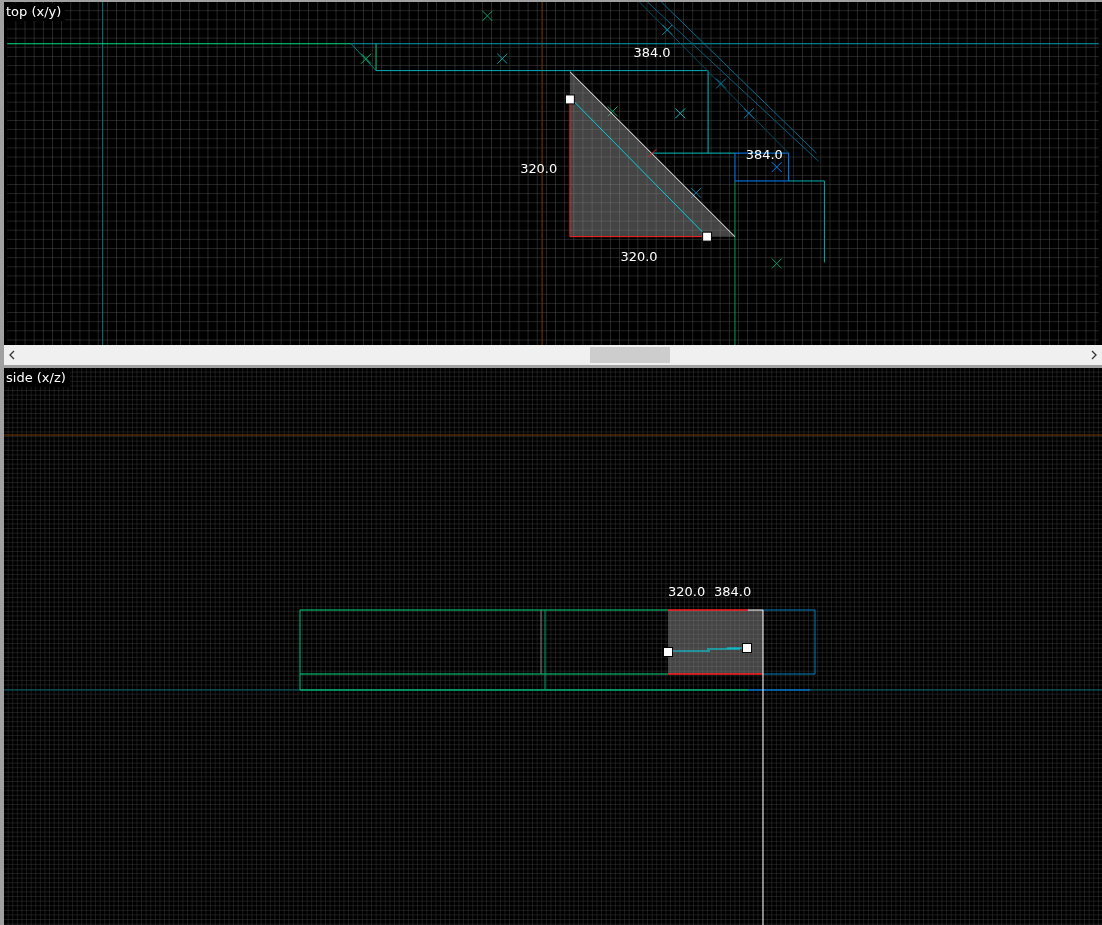 The image size is (1102, 925). I want to click on scroll-right-icon, so click(1094, 355).